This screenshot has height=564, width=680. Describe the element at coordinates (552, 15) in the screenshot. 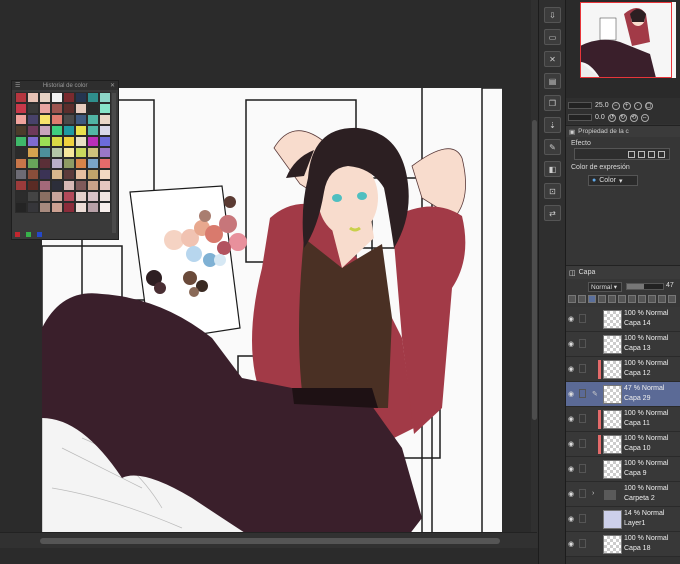

I see `layer-export-icon: ⇩` at that location.